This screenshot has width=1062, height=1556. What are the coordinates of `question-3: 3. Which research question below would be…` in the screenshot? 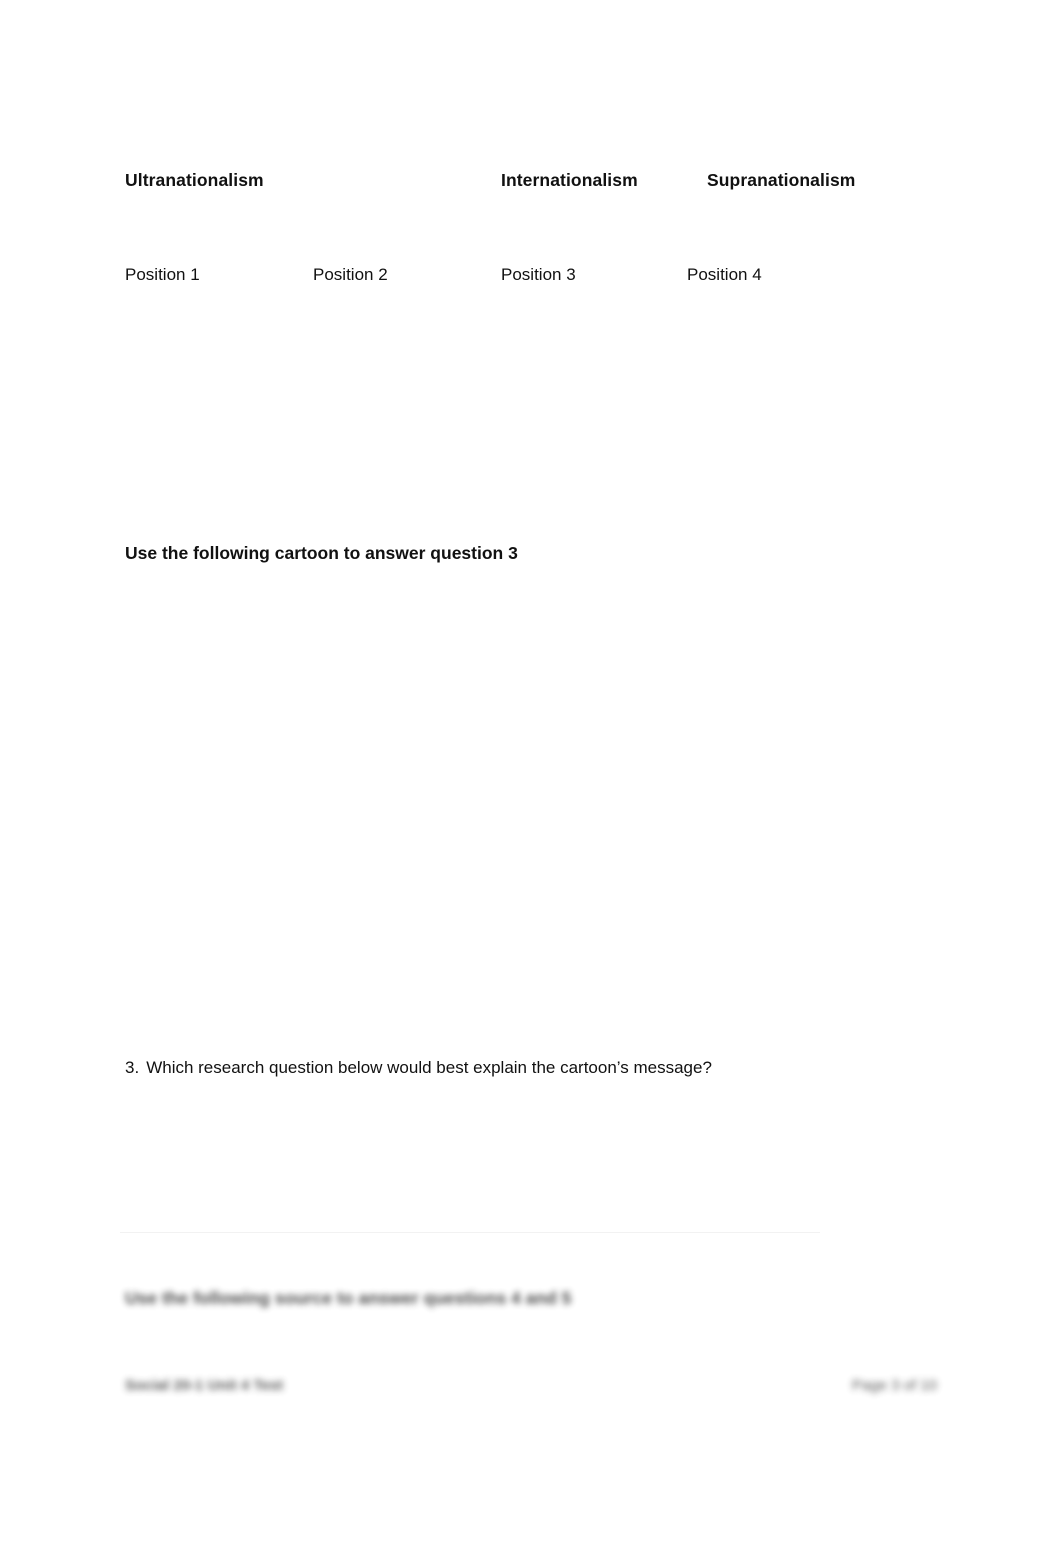 It's located at (418, 1068).